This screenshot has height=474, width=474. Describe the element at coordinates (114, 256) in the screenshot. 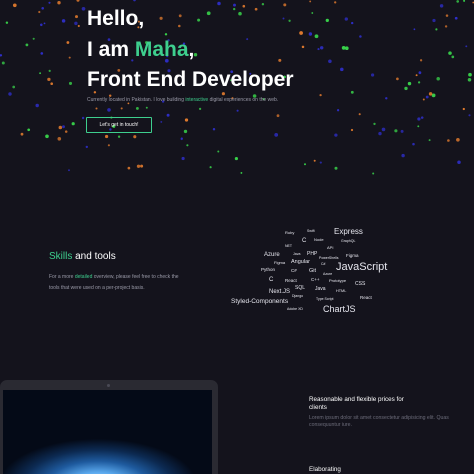

I see `skills-title: Skills and tools` at that location.